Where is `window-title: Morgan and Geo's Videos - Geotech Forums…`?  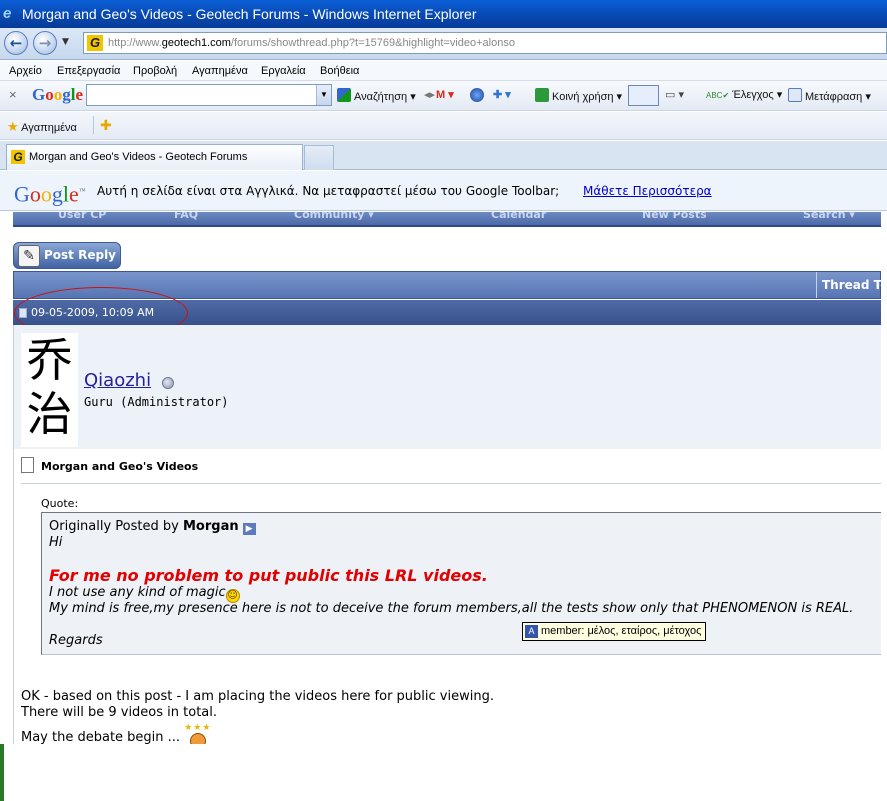
window-title: Morgan and Geo's Videos - Geotech Forums… is located at coordinates (249, 14).